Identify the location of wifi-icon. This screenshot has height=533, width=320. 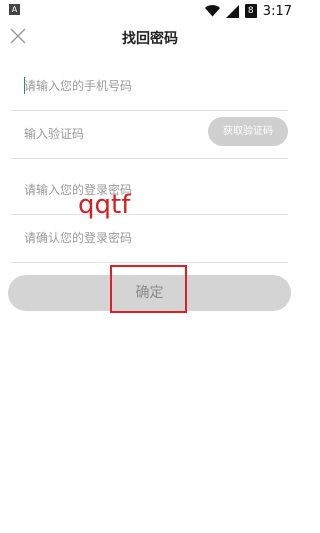
(212, 11).